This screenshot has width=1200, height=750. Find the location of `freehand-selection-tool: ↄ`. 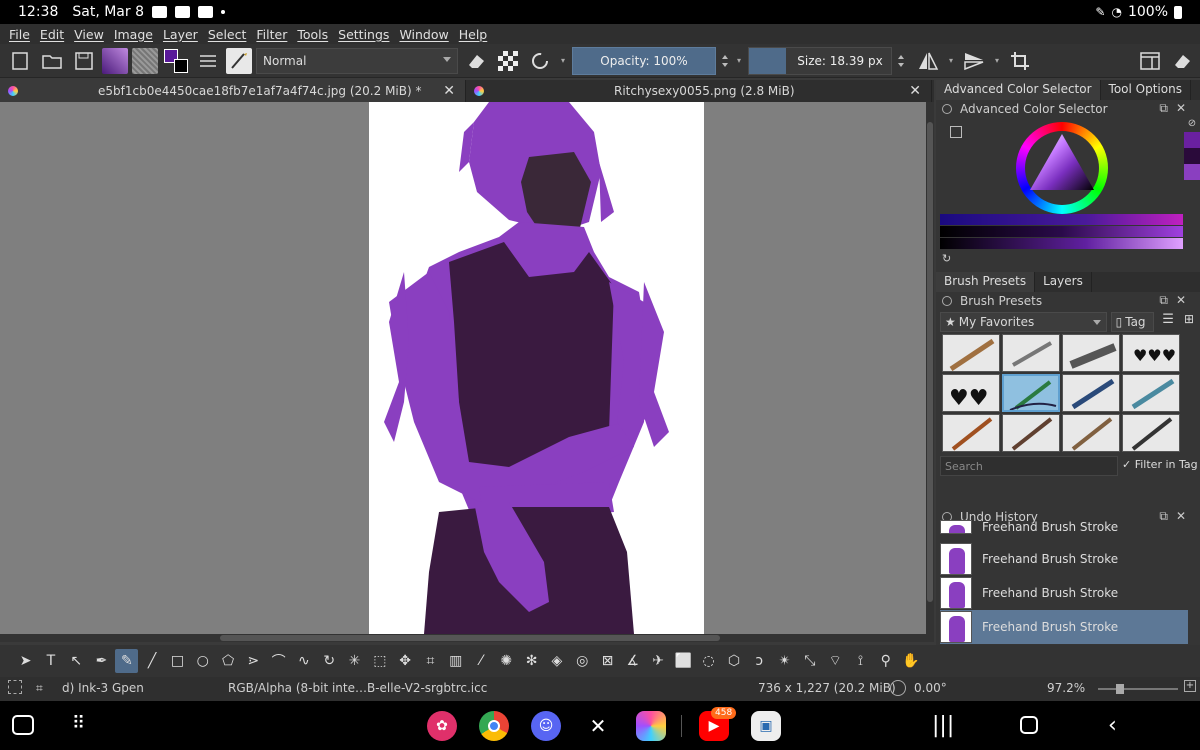

freehand-selection-tool: ↄ is located at coordinates (759, 661).